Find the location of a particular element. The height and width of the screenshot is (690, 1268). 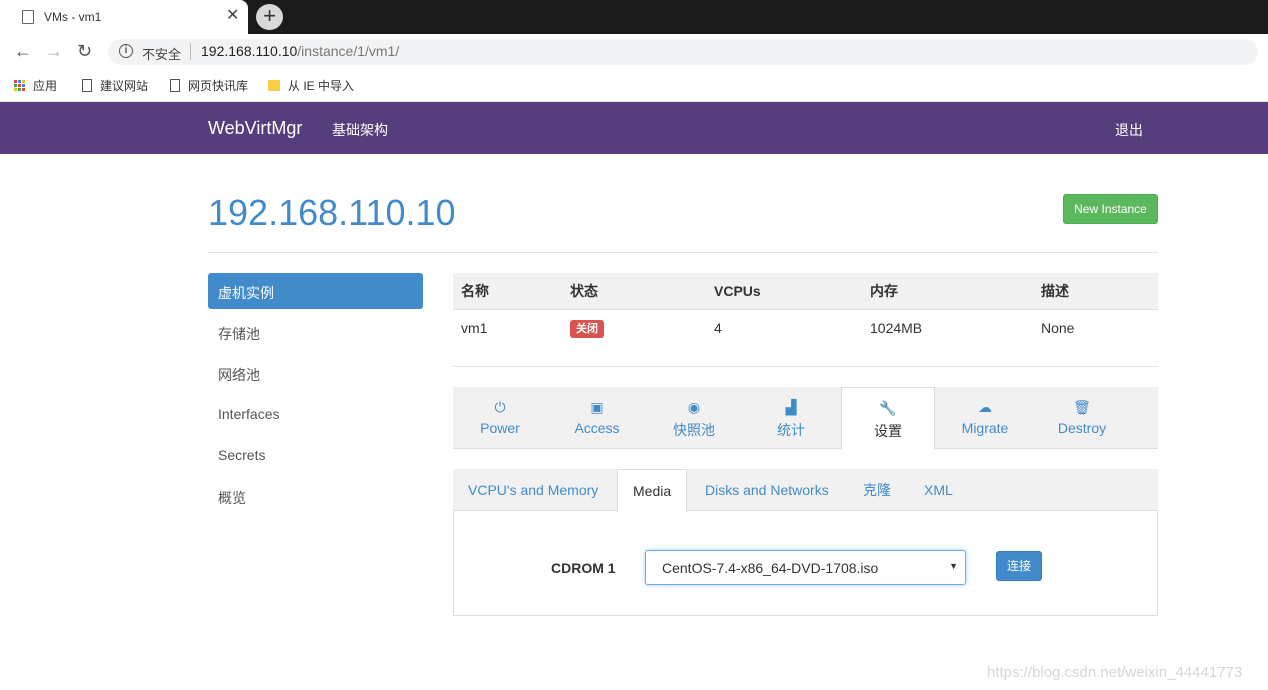

bookmark-suggested: 建议网站 is located at coordinates (115, 85).